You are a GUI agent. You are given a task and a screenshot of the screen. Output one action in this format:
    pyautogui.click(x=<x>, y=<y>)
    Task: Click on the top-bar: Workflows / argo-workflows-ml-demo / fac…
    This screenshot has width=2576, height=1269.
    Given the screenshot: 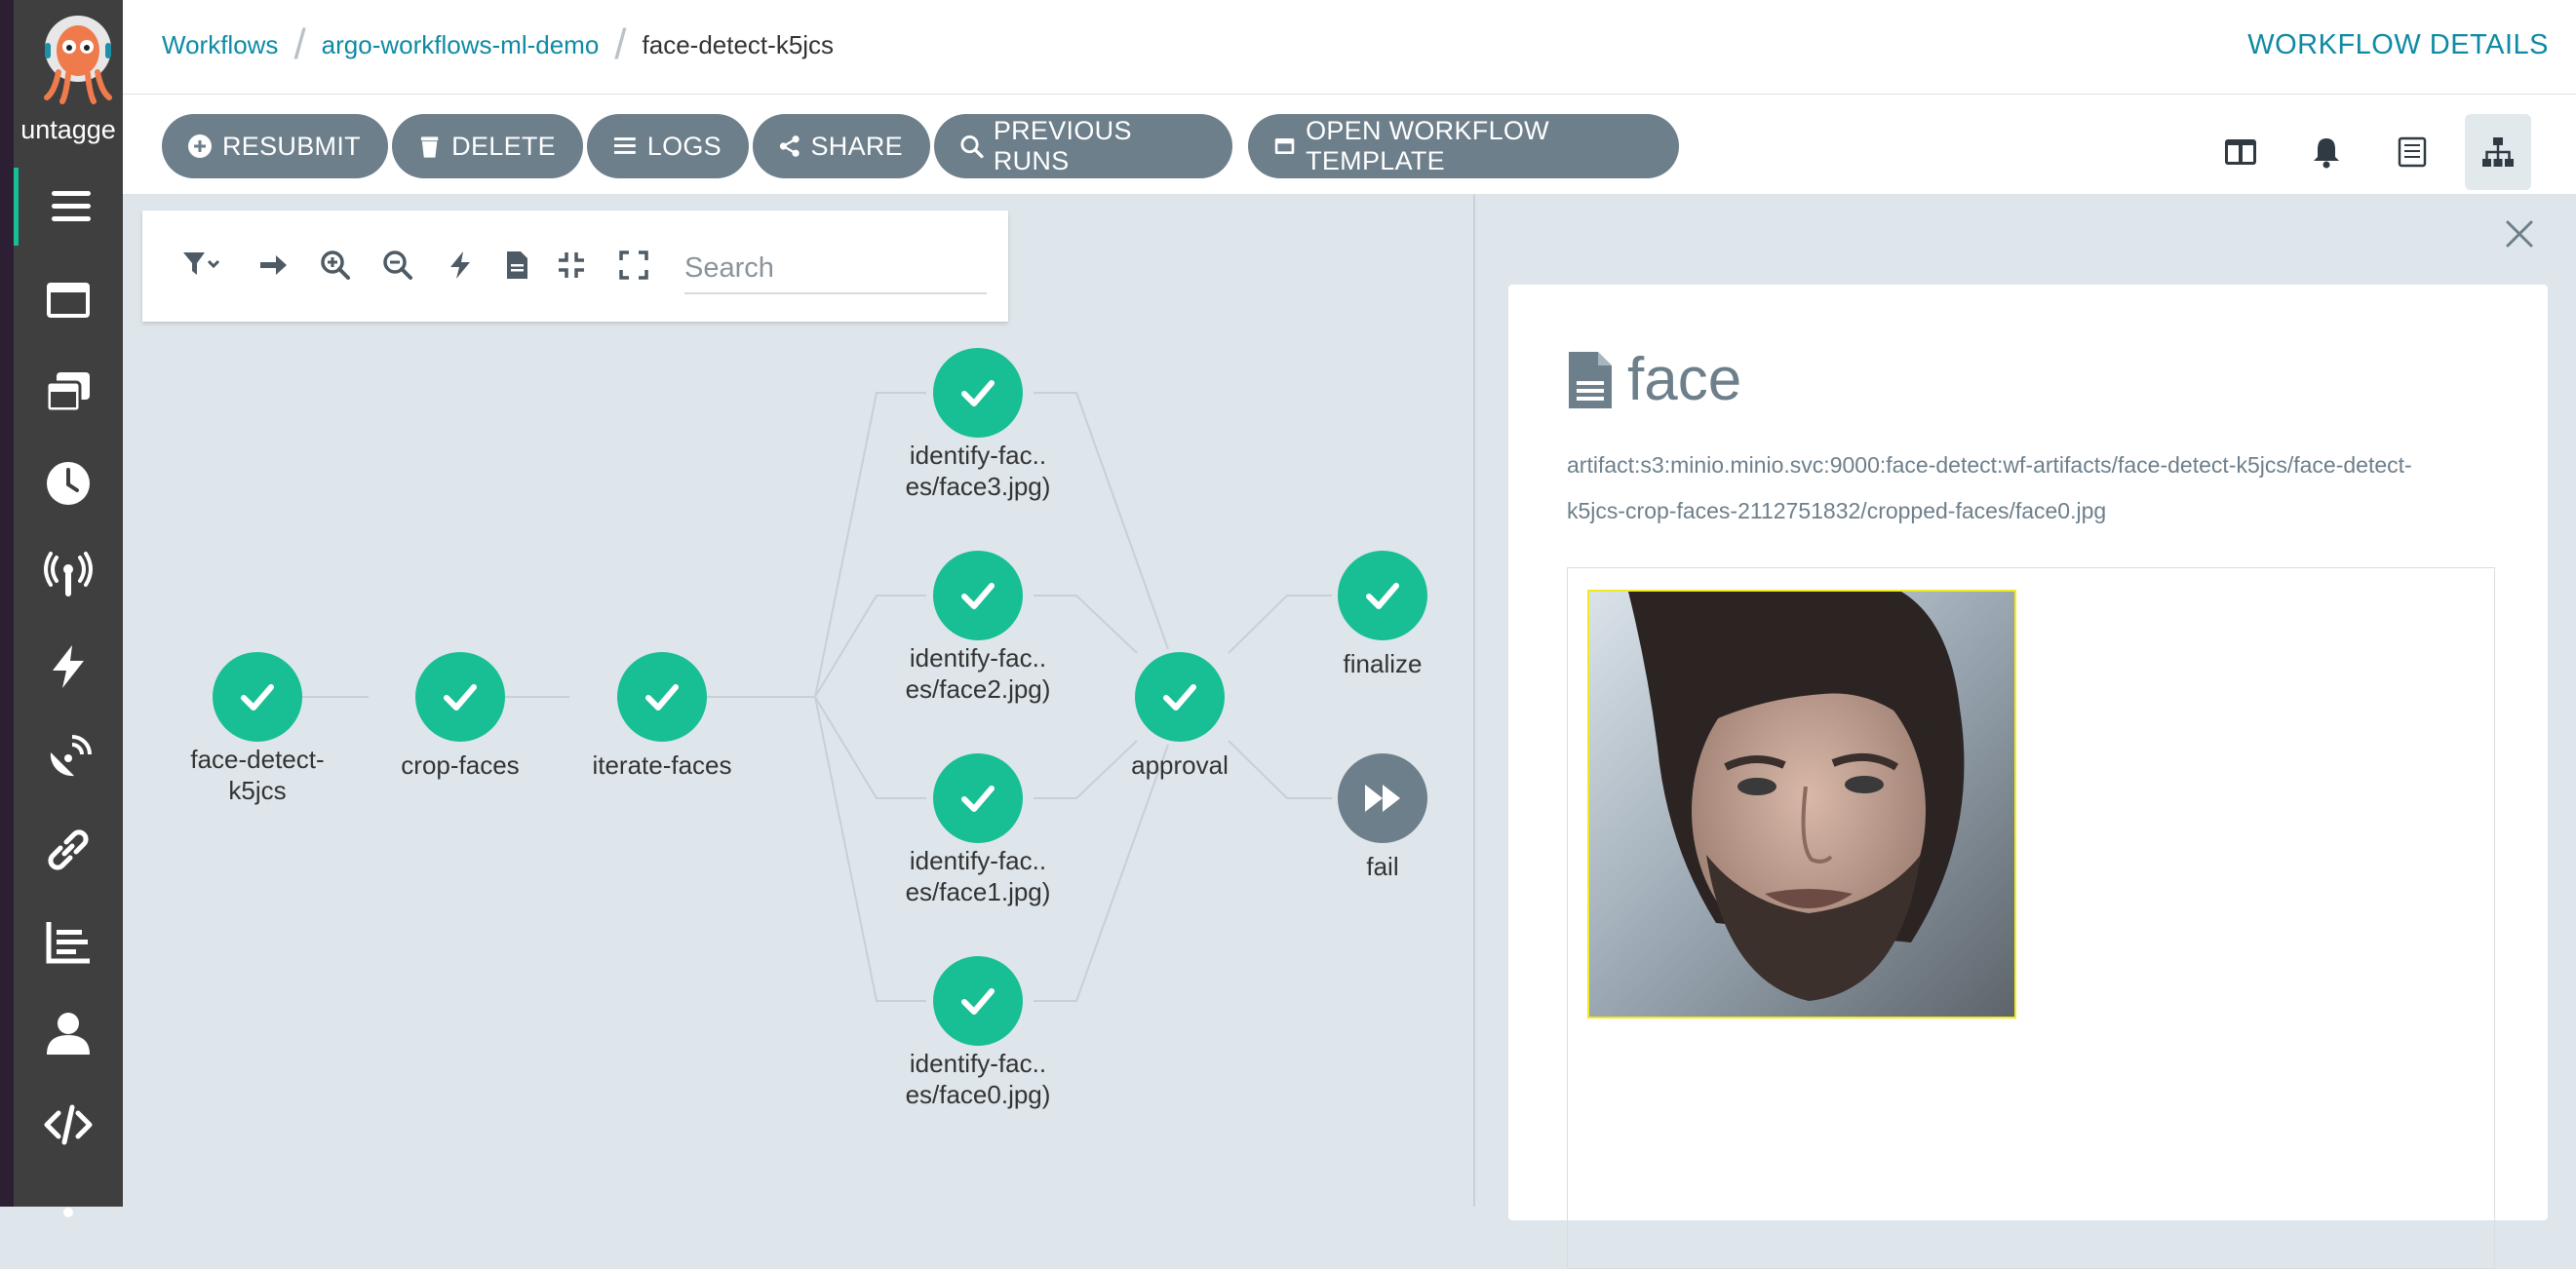 What is the action you would take?
    pyautogui.click(x=1349, y=47)
    